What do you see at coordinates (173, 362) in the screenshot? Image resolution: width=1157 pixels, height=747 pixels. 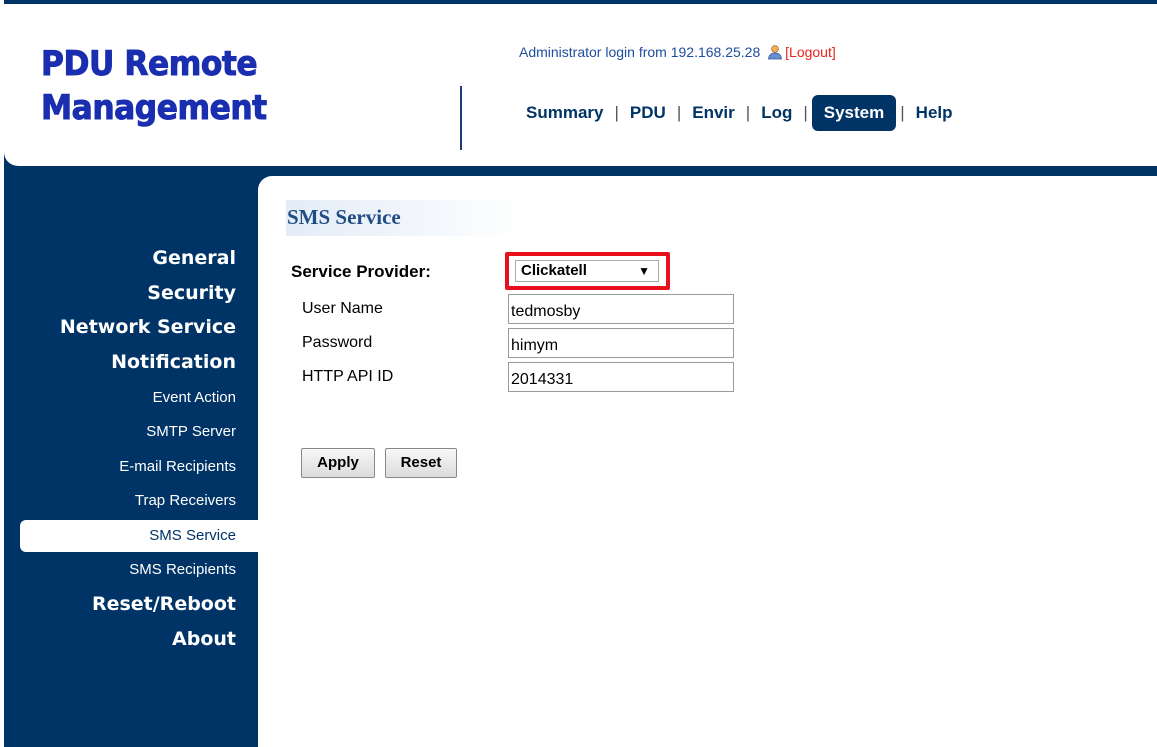 I see `sidebar-item-notification: Notification` at bounding box center [173, 362].